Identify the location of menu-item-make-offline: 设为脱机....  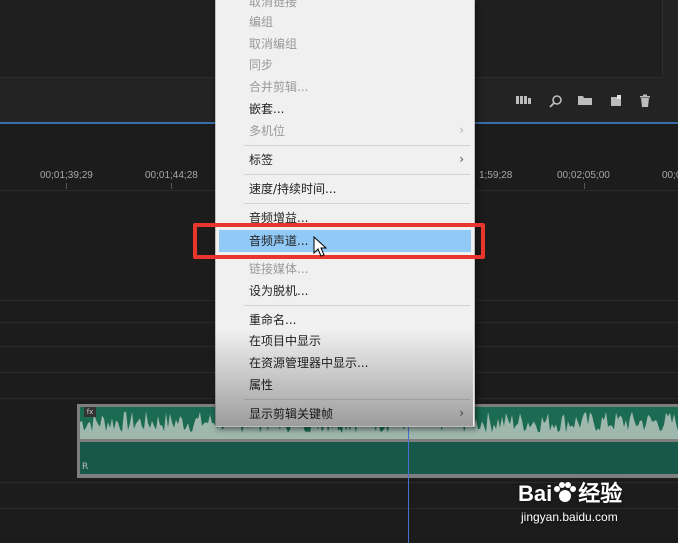
(278, 291).